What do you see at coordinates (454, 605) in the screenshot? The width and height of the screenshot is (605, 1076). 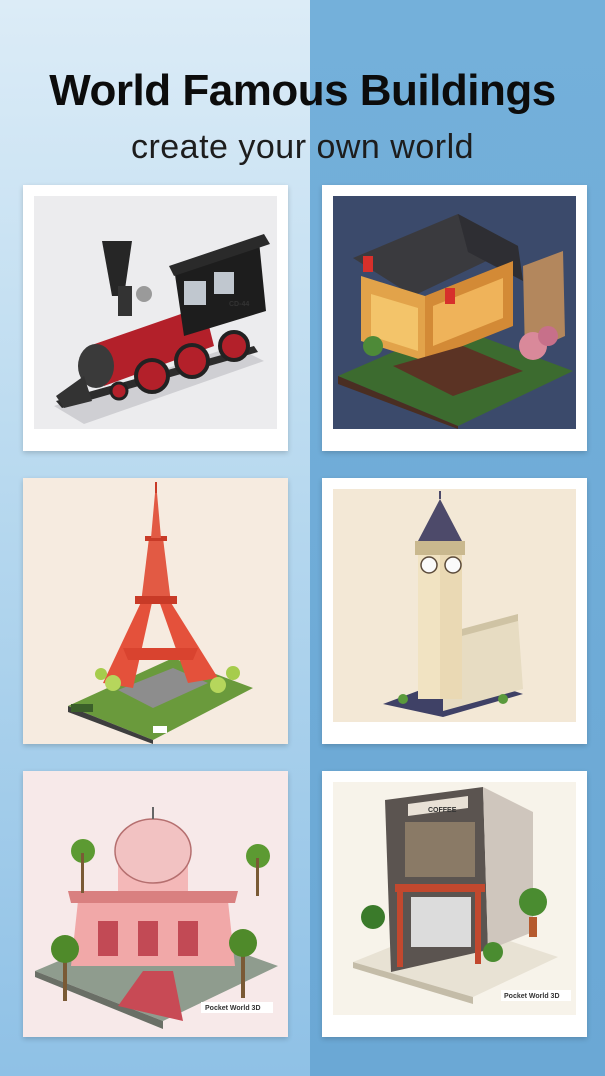 I see `big-ben-model-image` at bounding box center [454, 605].